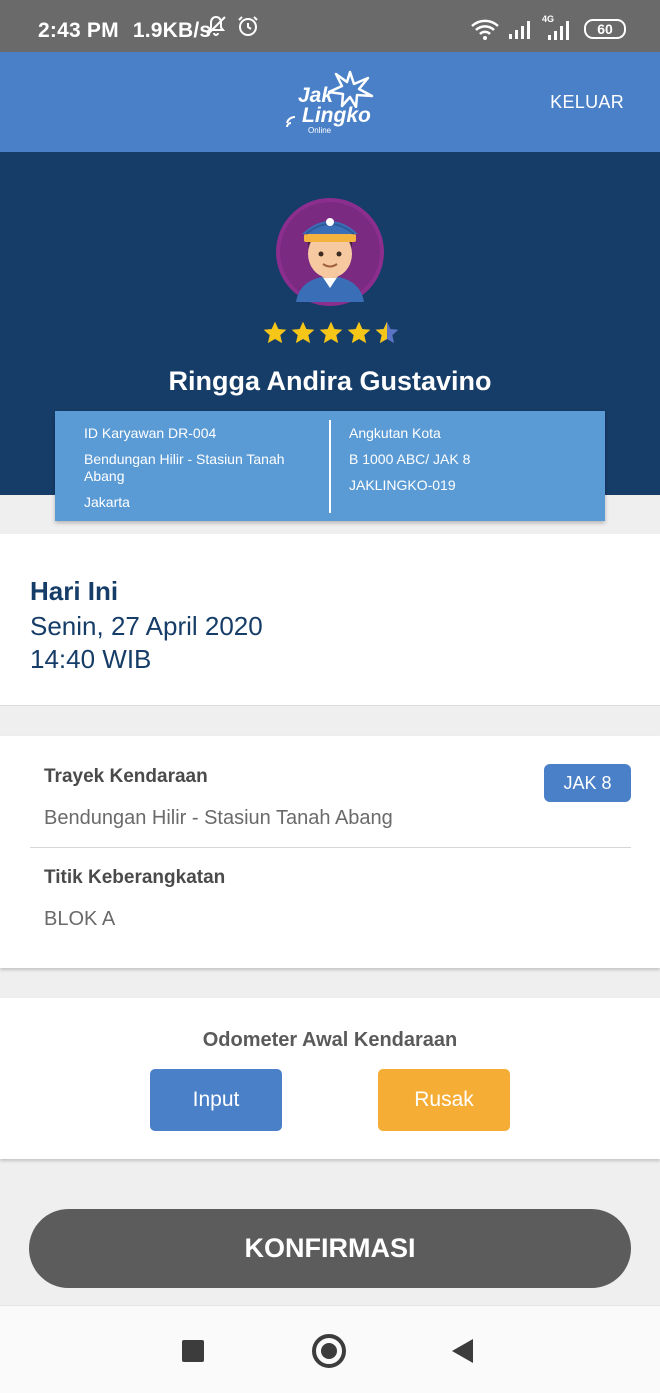 Image resolution: width=660 pixels, height=1393 pixels. What do you see at coordinates (330, 620) in the screenshot?
I see `today-section: Hari Ini Senin, 27 April 2020 14:40 WIB` at bounding box center [330, 620].